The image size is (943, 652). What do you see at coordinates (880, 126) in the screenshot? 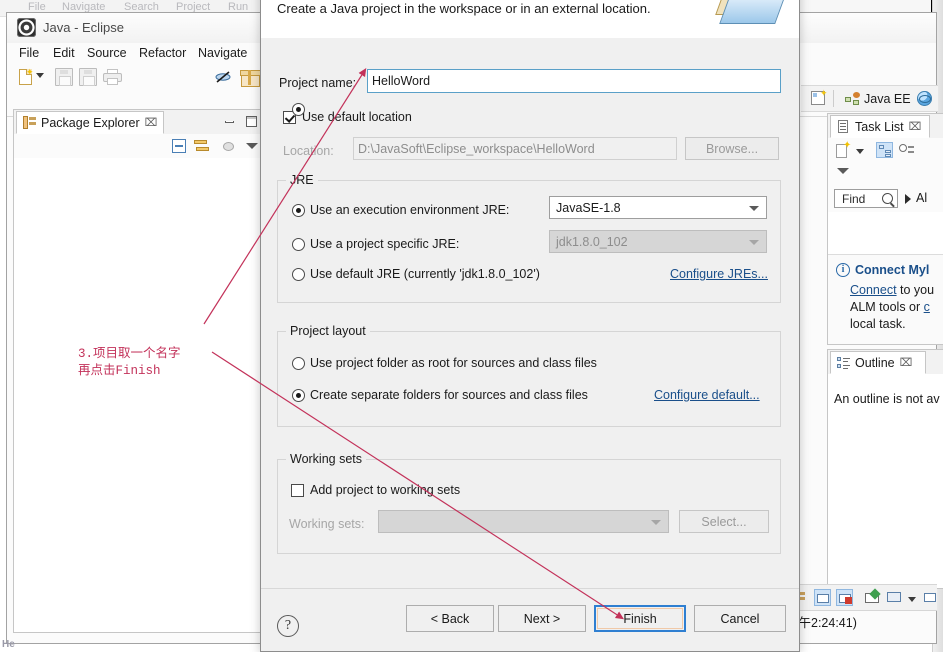
I see `tab-task-list: Task List ⌧` at bounding box center [880, 126].